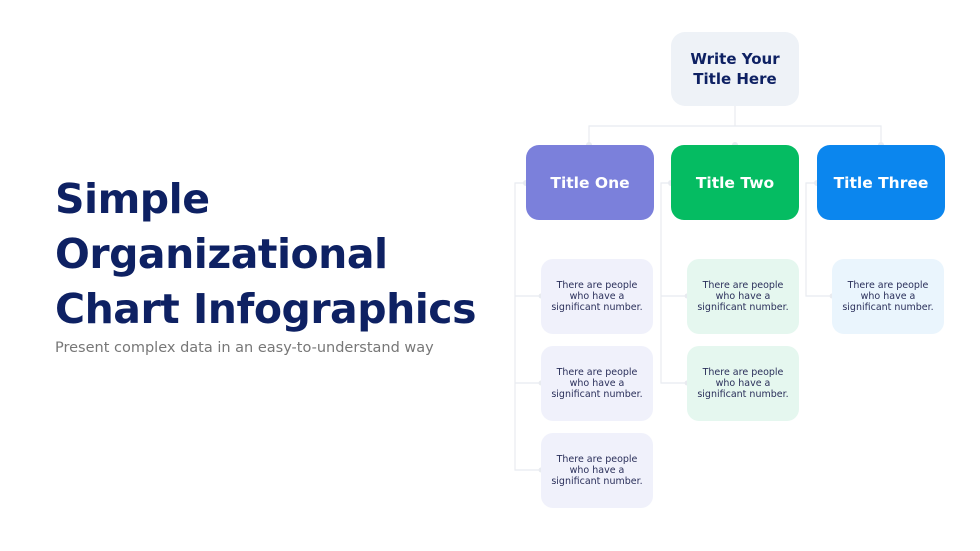  I want to click on branch-two-title: Title Two, so click(735, 182).